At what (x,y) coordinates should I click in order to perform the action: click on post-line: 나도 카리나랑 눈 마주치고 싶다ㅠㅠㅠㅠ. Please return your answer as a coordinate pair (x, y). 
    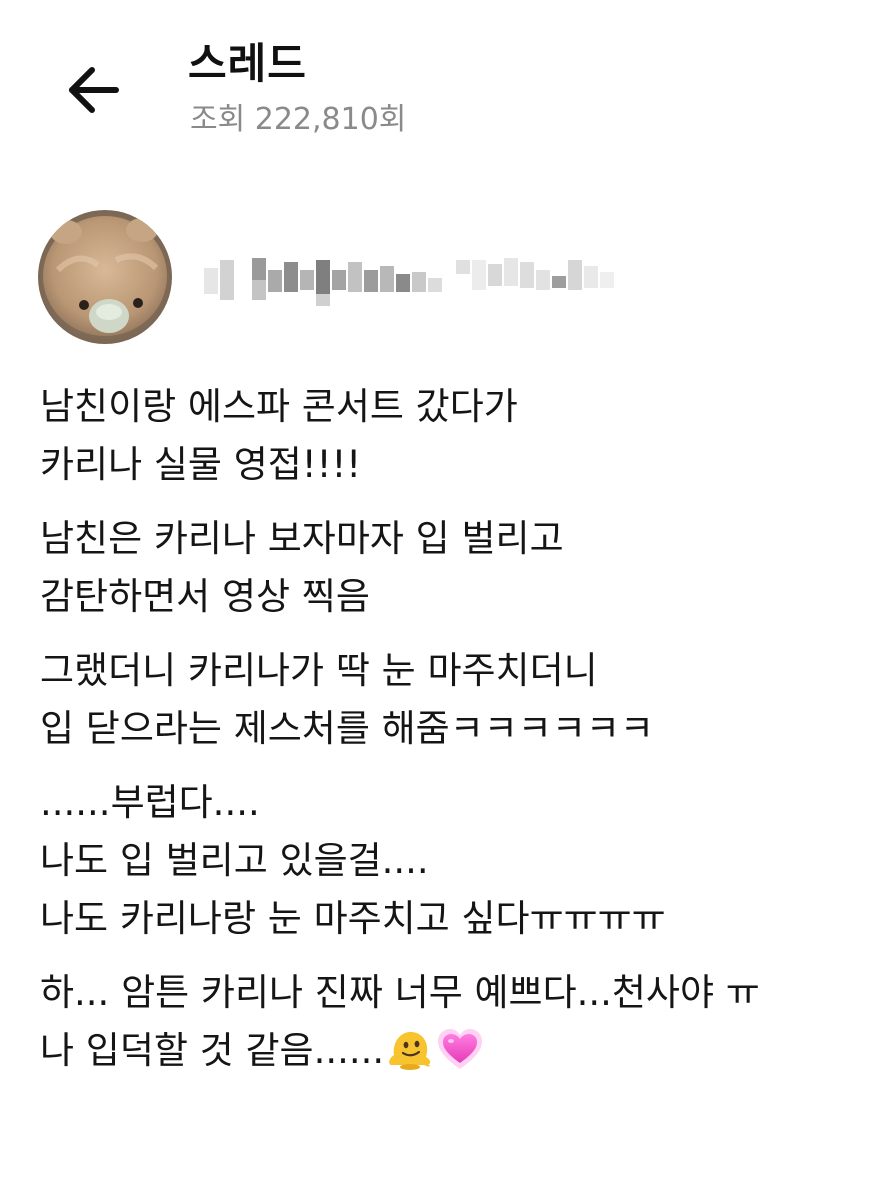
    Looking at the image, I should click on (353, 918).